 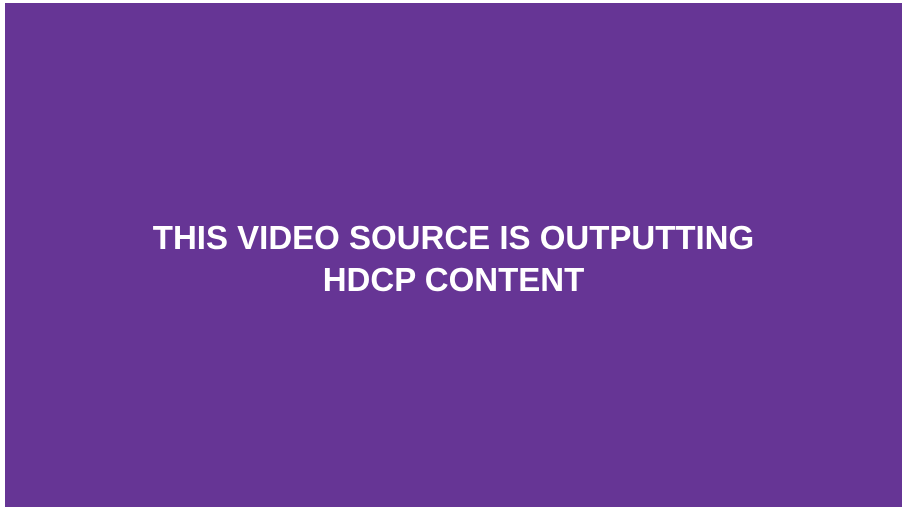 I want to click on hdcp-warning-line-2: HDCP CONTENT, so click(x=453, y=279).